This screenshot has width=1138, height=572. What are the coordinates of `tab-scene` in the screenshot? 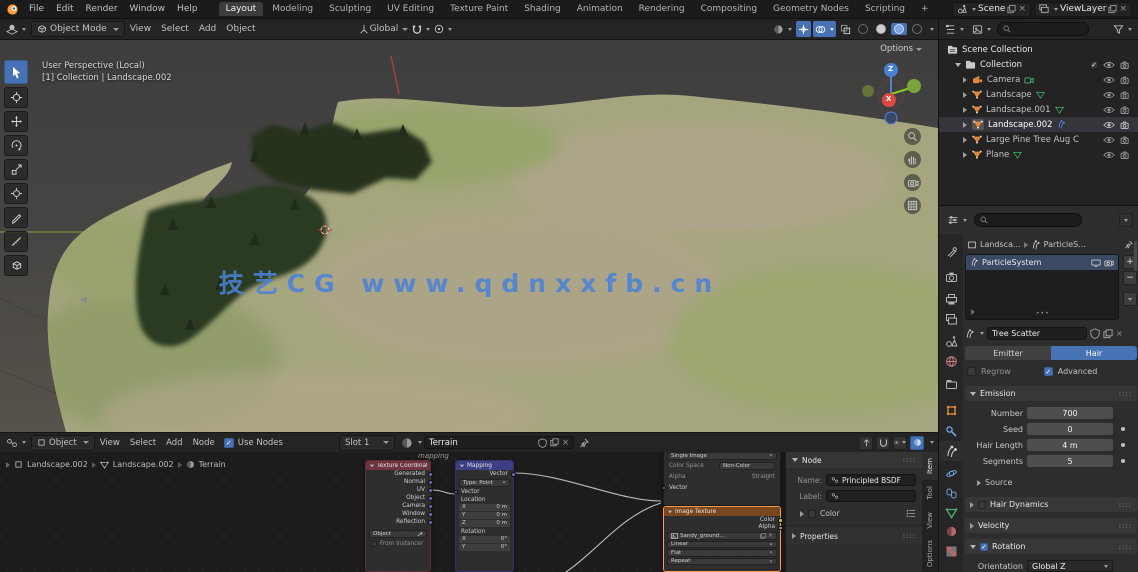 It's located at (951, 341).